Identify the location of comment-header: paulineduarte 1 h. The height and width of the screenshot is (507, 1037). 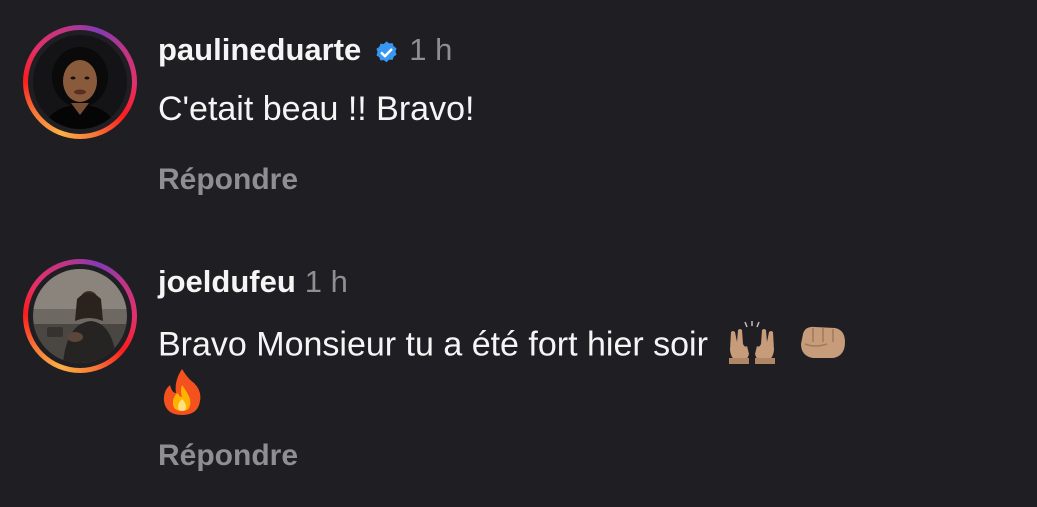
(305, 50).